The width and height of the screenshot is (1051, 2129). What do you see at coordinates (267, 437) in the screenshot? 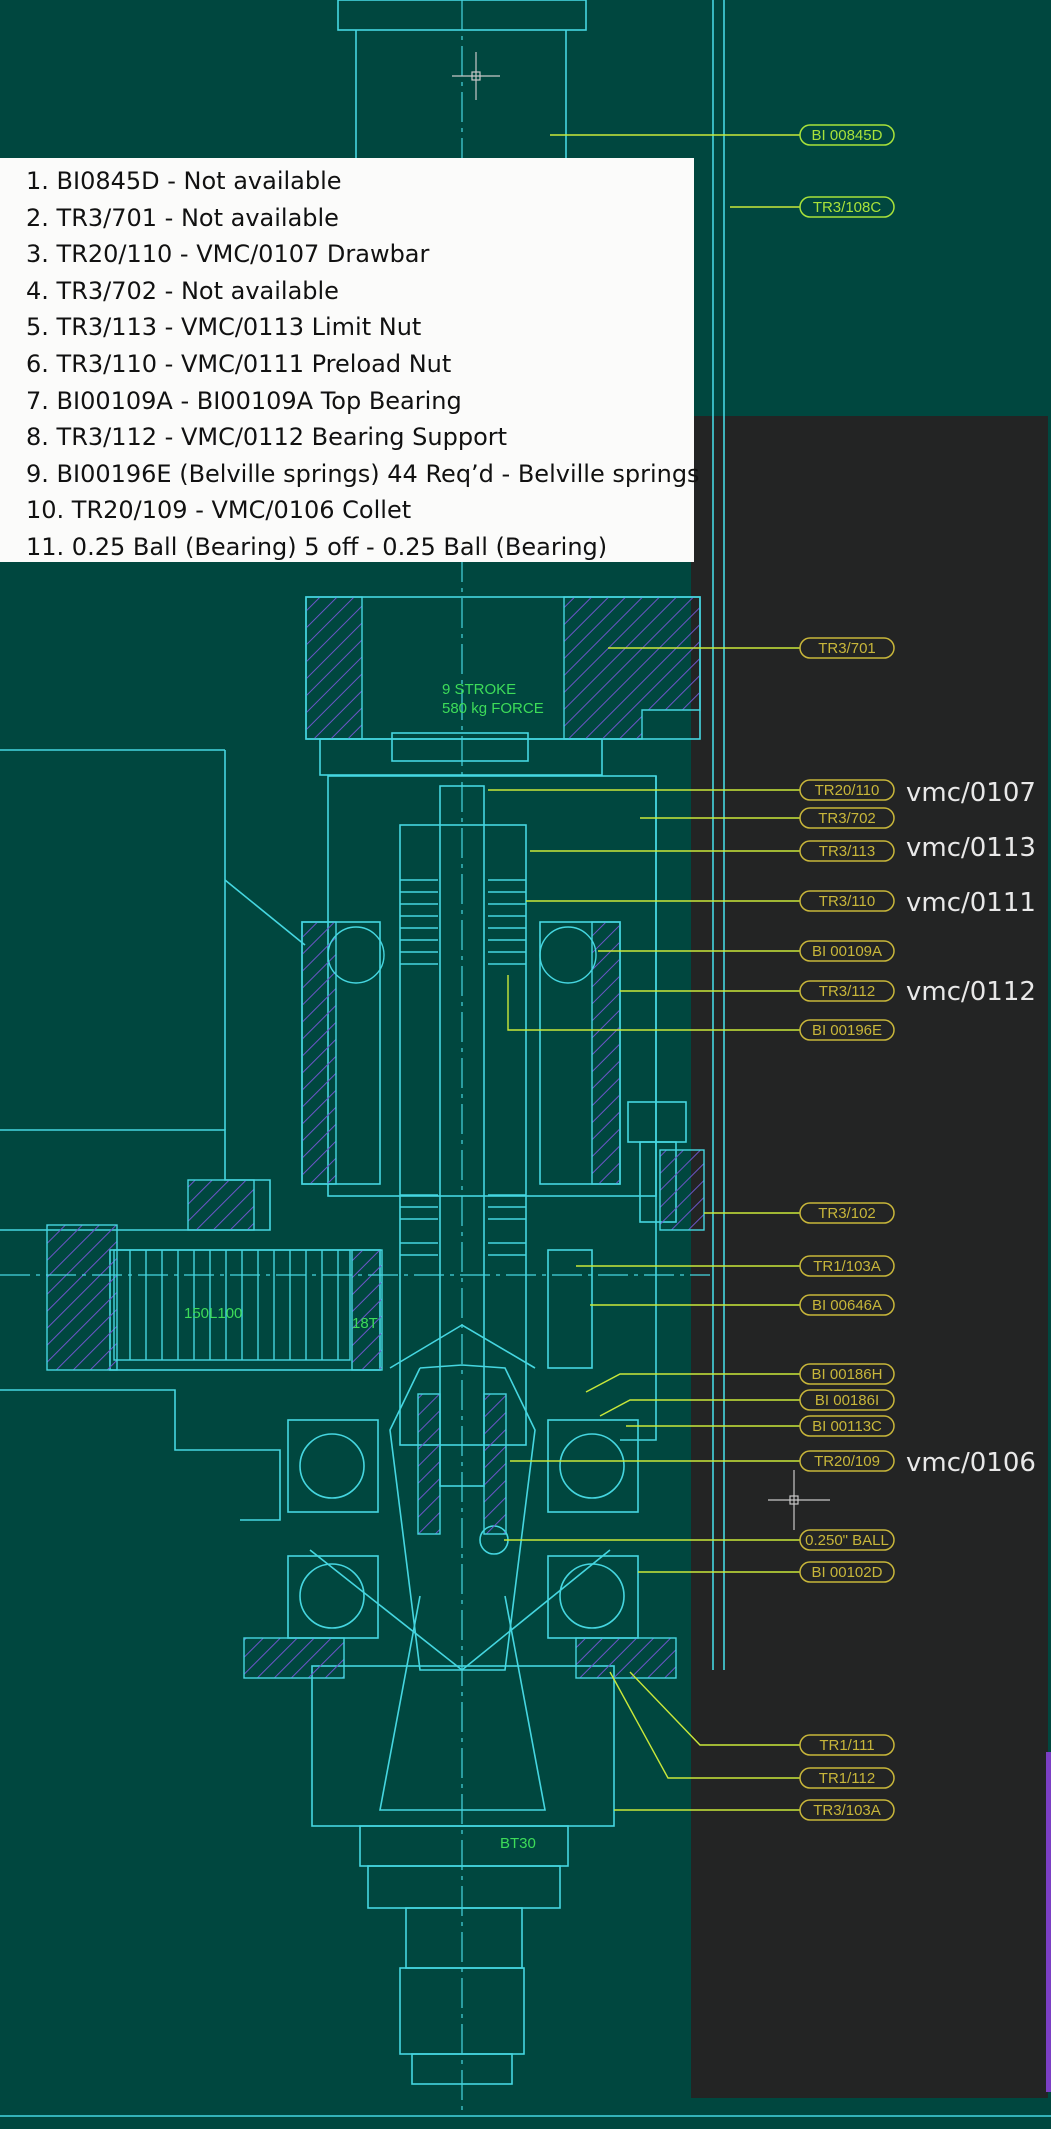
I see `parts-list-item: 8. TR3/112 - VMC/0112 Bearing Support` at bounding box center [267, 437].